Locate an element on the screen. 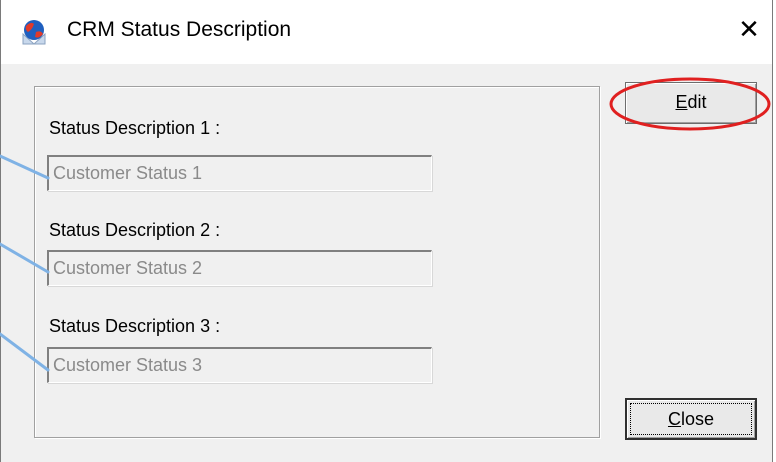 The width and height of the screenshot is (776, 462). status-description-2-label: Status Description 2 : is located at coordinates (135, 230).